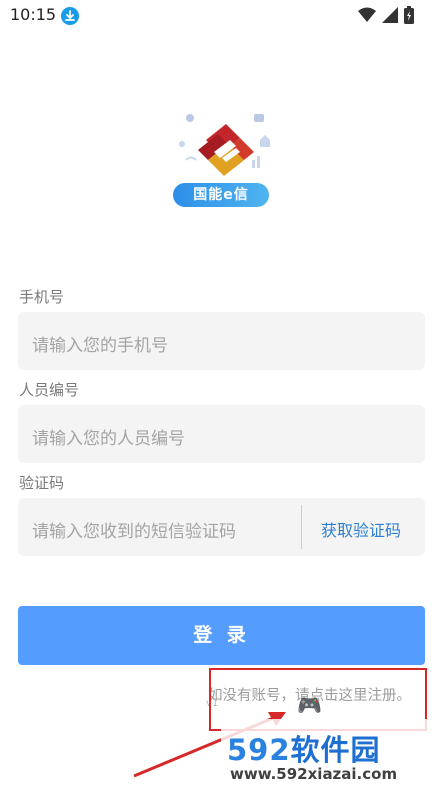 The width and height of the screenshot is (444, 789). Describe the element at coordinates (209, 745) in the screenshot. I see `annotation-arrow-icon` at that location.